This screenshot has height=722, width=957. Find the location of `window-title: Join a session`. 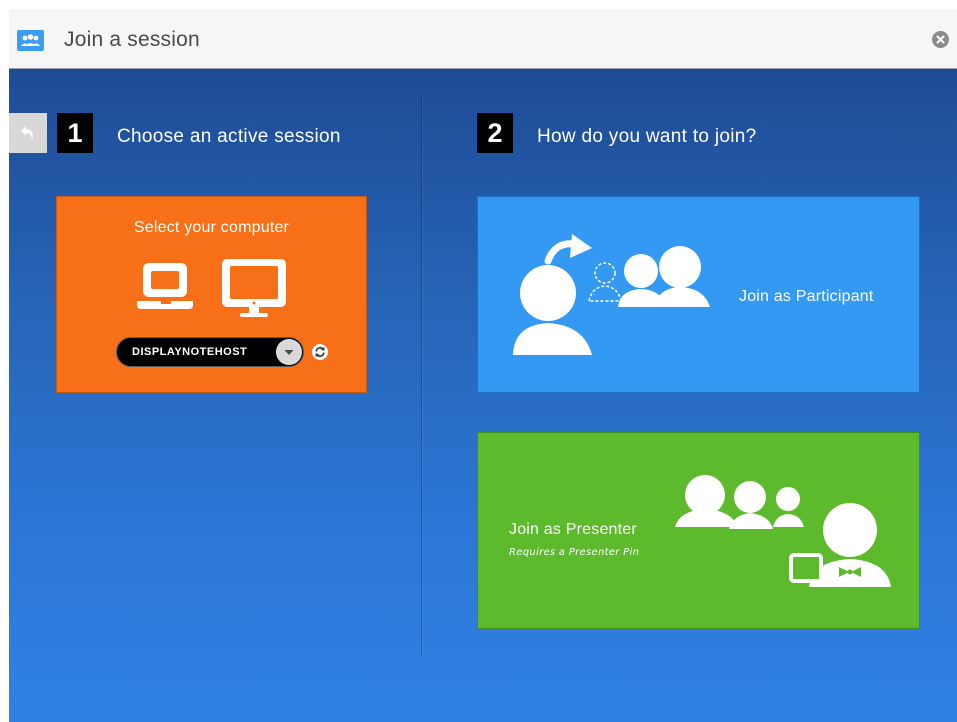

window-title: Join a session is located at coordinates (132, 39).